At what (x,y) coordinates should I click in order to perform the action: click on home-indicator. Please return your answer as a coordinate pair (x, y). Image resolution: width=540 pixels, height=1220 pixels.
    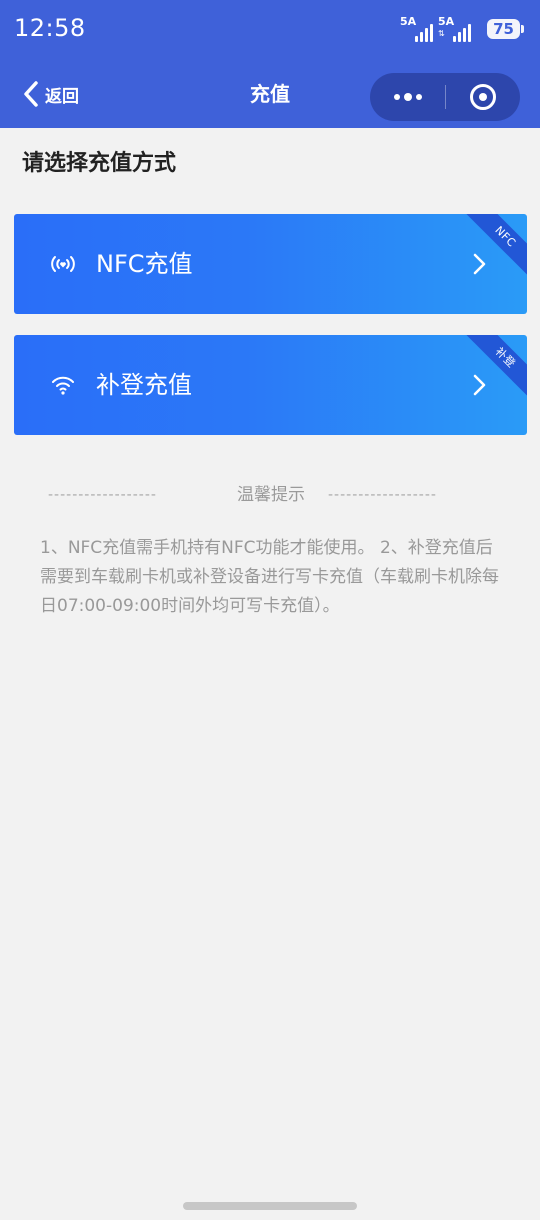
    Looking at the image, I should click on (270, 1206).